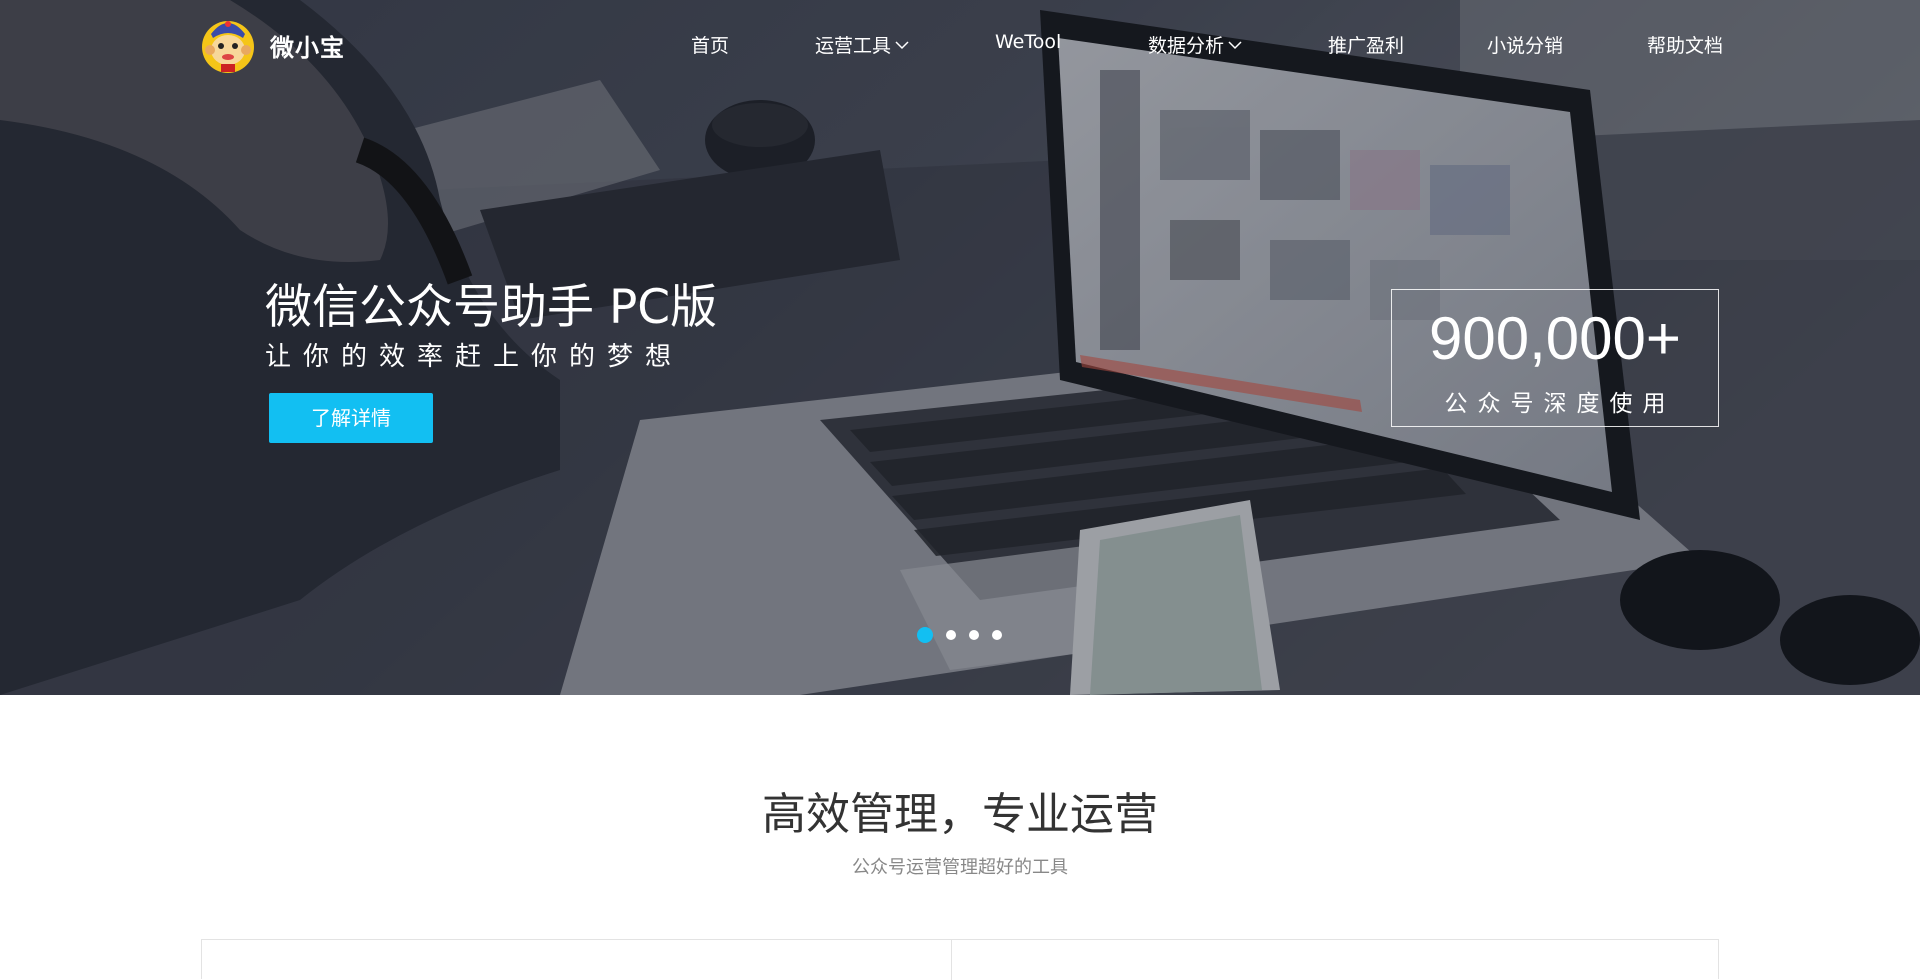 The image size is (1920, 980). I want to click on section-subtitle: 公众号运营管理超好的工具, so click(960, 867).